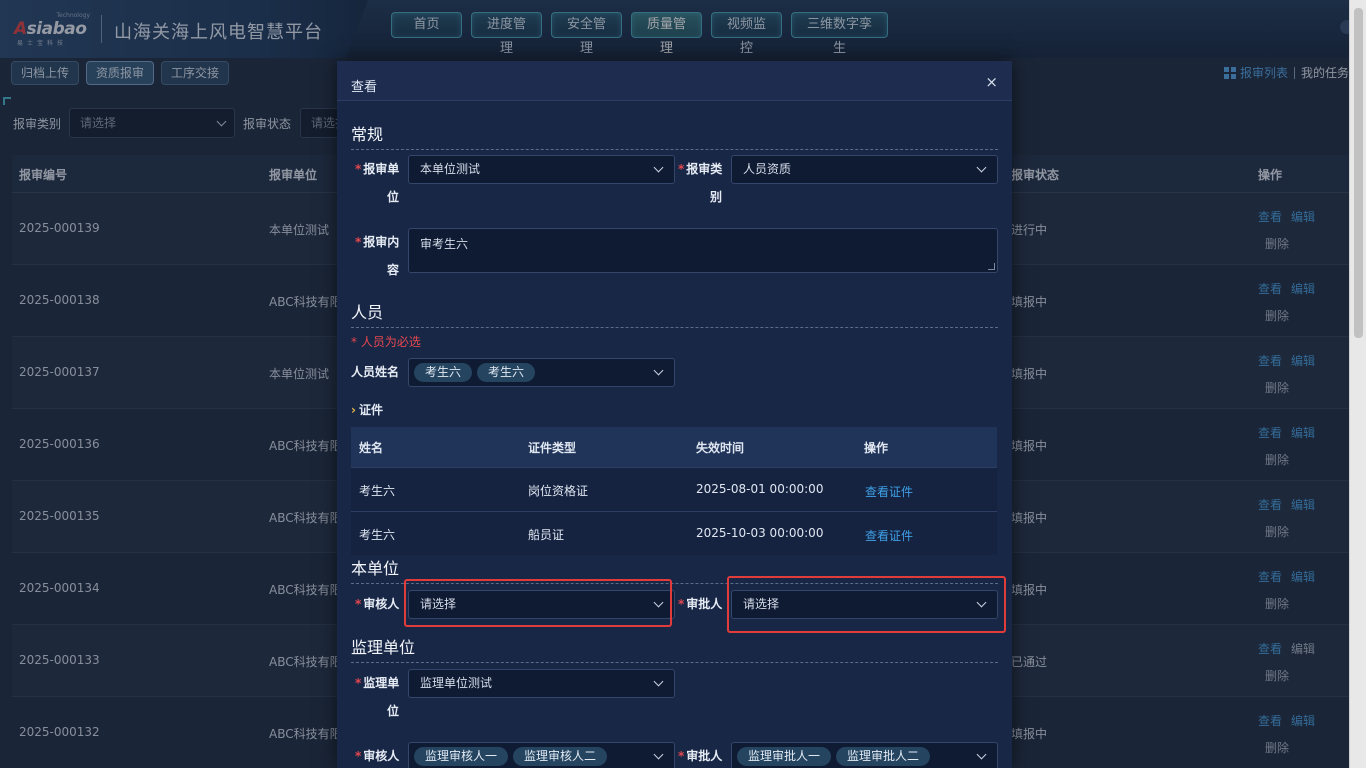 This screenshot has width=1366, height=768. What do you see at coordinates (991, 266) in the screenshot?
I see `resize-grip-icon` at bounding box center [991, 266].